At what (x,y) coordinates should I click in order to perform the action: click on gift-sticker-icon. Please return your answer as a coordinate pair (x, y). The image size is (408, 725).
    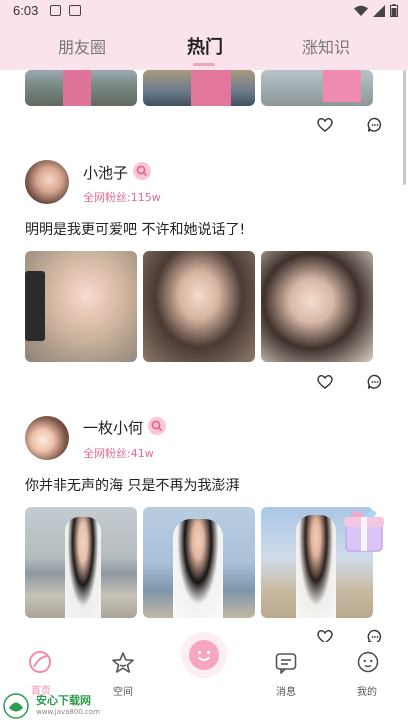
    Looking at the image, I should click on (364, 531).